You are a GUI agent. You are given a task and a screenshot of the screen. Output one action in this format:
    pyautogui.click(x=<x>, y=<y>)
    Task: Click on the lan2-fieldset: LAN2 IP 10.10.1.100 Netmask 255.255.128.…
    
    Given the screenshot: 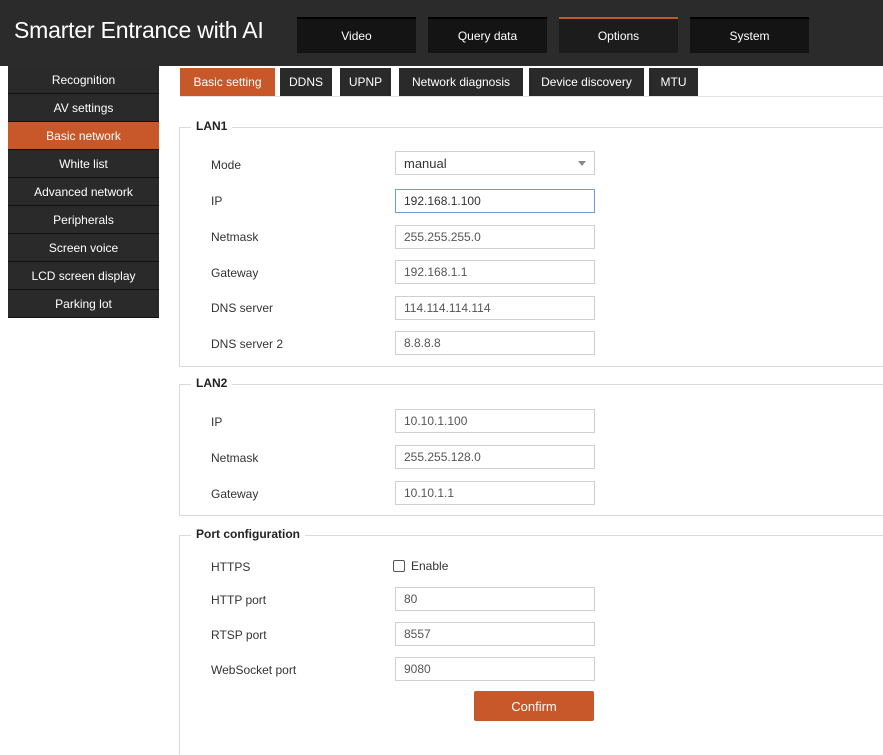 What is the action you would take?
    pyautogui.click(x=531, y=446)
    